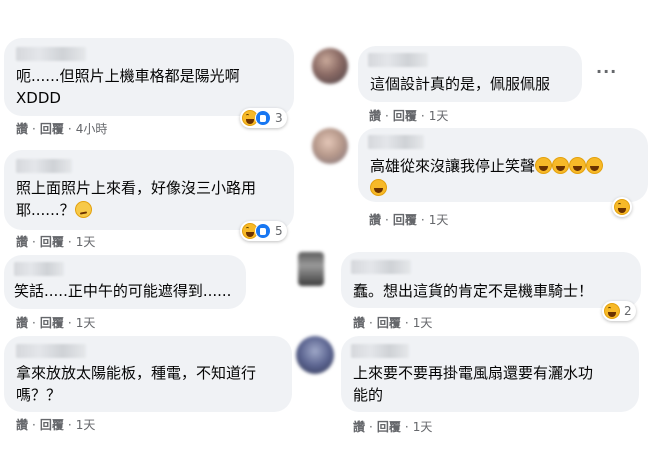 This screenshot has height=450, width=650. Describe the element at coordinates (279, 231) in the screenshot. I see `reaction-count: 5` at that location.